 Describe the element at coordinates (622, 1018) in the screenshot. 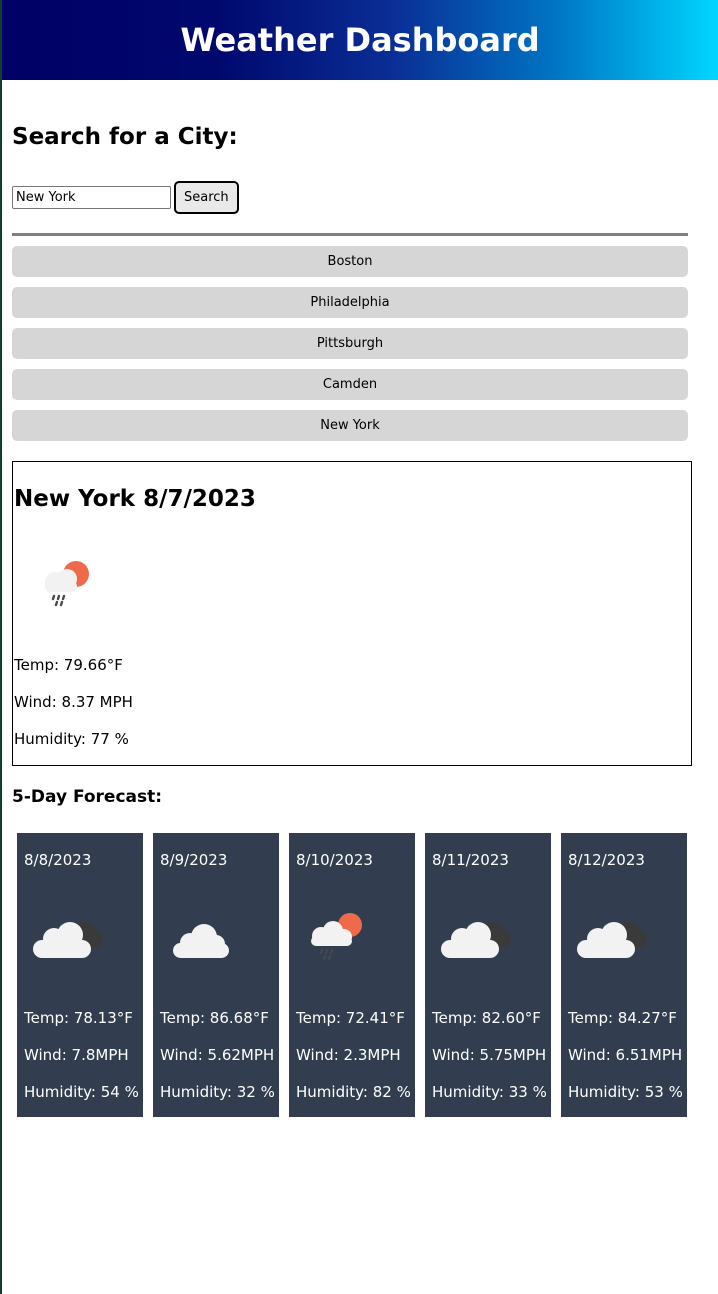

I see `forecast-temp: Temp: 84.27°F` at that location.